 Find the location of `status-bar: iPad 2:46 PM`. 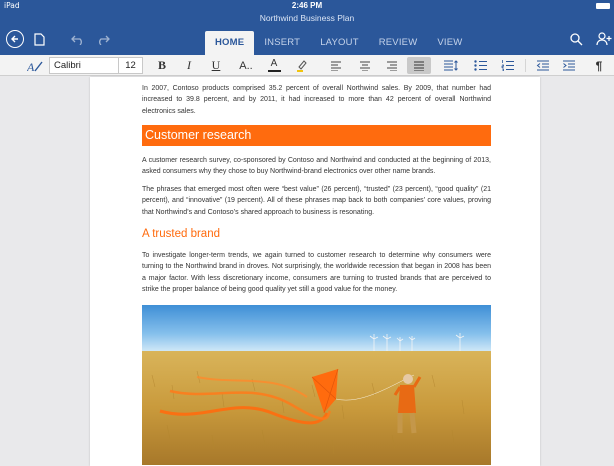

status-bar: iPad 2:46 PM is located at coordinates (307, 6).